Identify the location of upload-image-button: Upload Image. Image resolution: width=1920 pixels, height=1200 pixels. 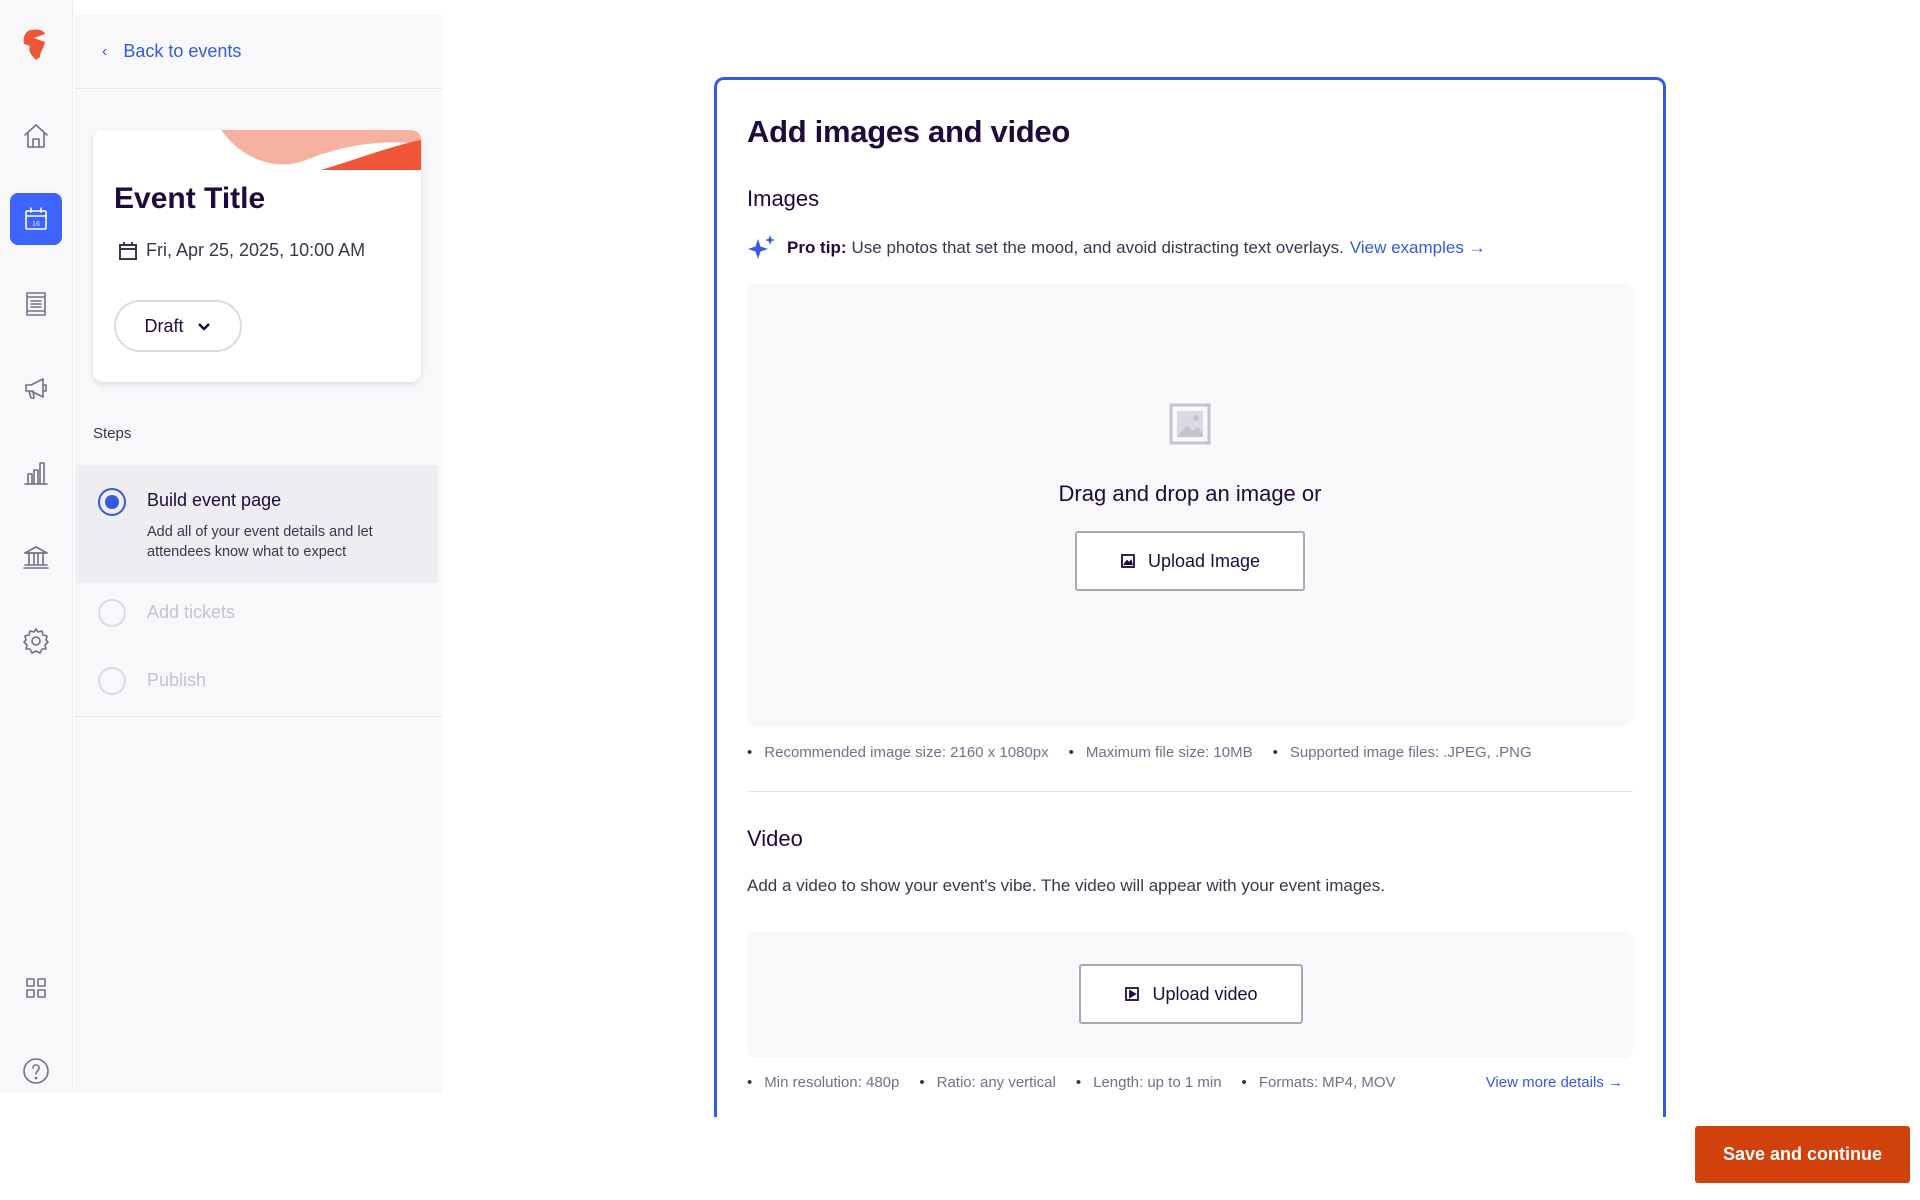
(1190, 561).